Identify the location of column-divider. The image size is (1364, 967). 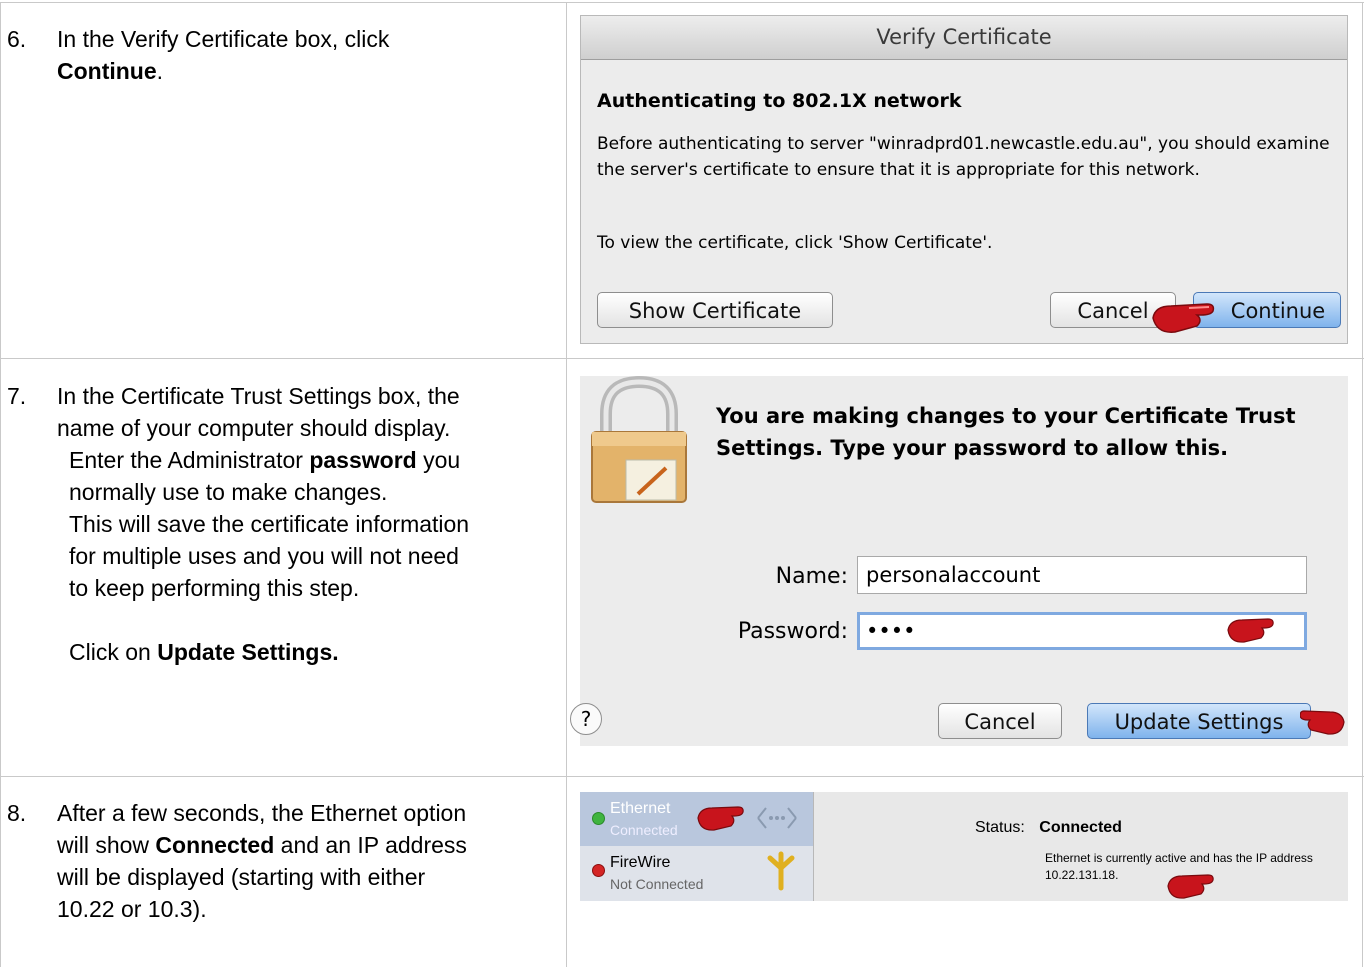
(566, 484).